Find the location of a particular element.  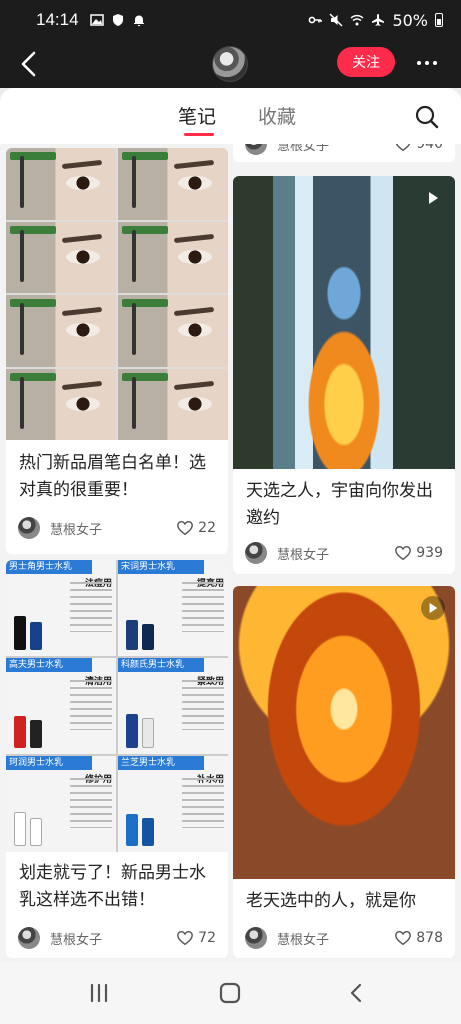

active-tab-indicator is located at coordinates (199, 134).